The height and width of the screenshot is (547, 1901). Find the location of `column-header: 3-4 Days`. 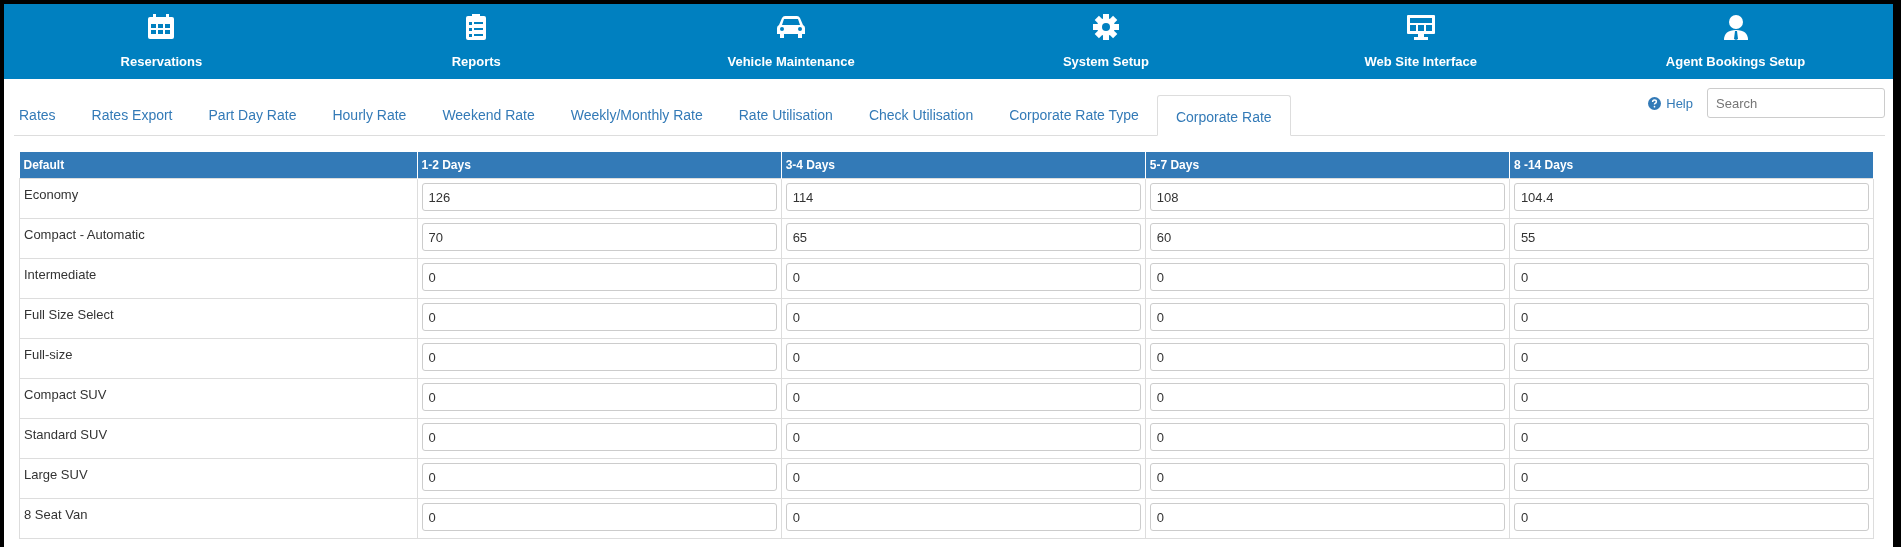

column-header: 3-4 Days is located at coordinates (963, 165).